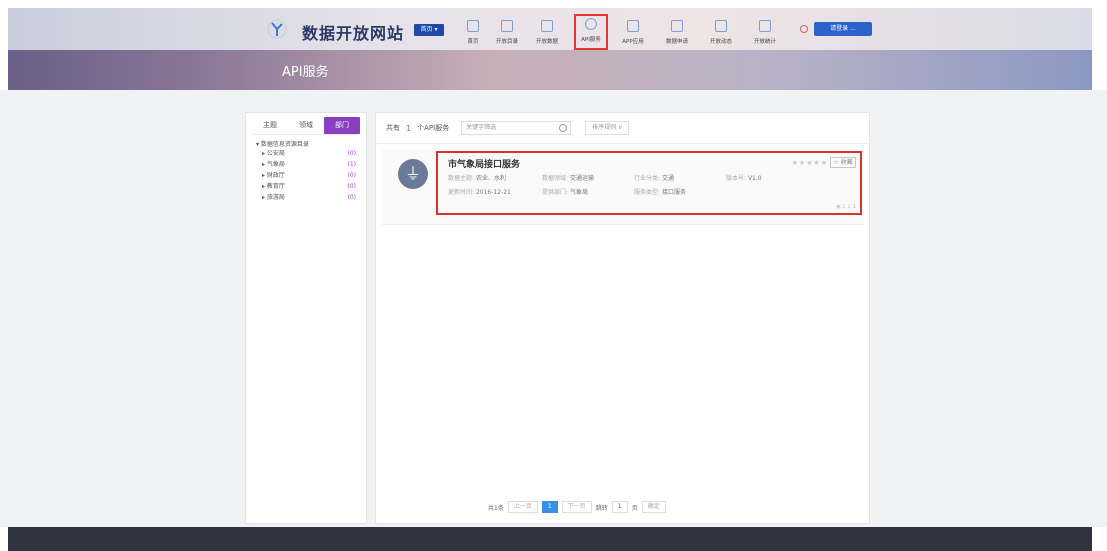 This screenshot has height=551, width=1107. Describe the element at coordinates (522, 507) in the screenshot. I see `prev-page-button: 上一页` at that location.